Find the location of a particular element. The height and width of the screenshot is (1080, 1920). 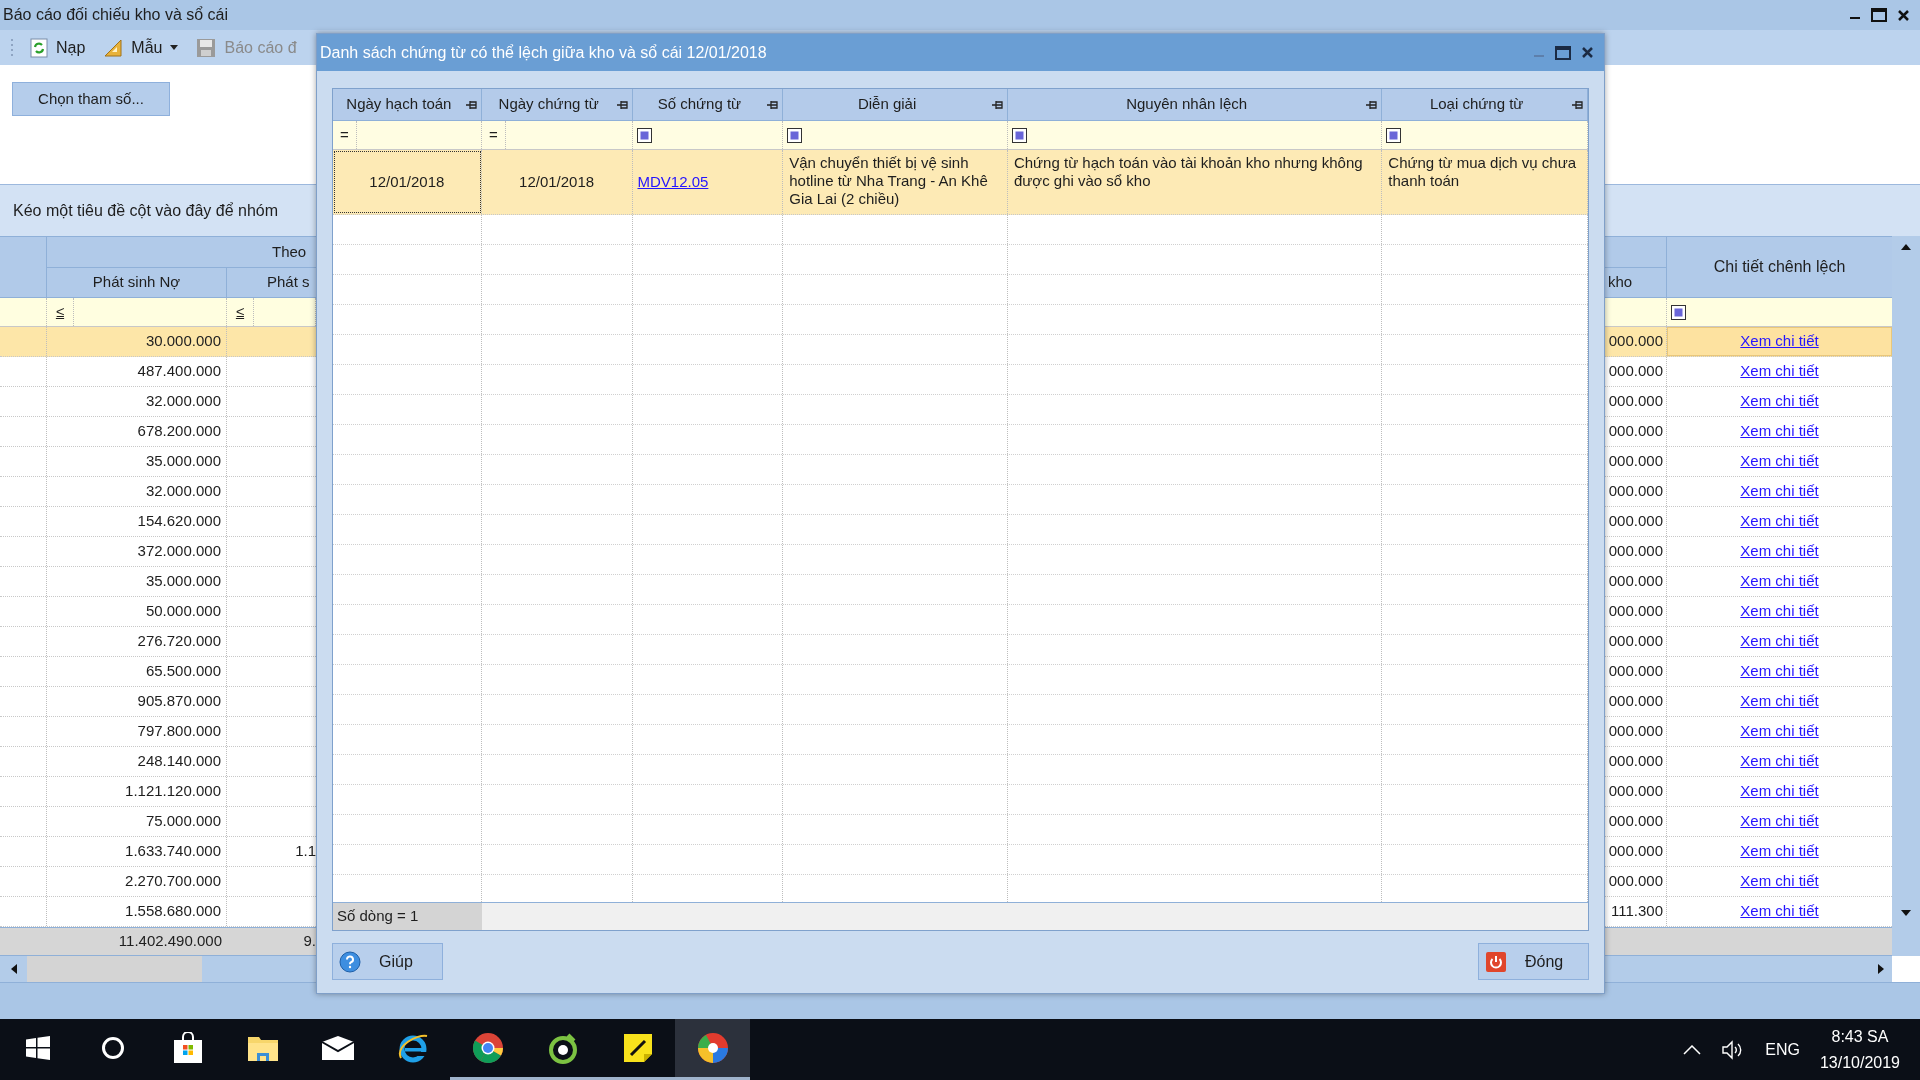

help-button: Giúp is located at coordinates (387, 961).